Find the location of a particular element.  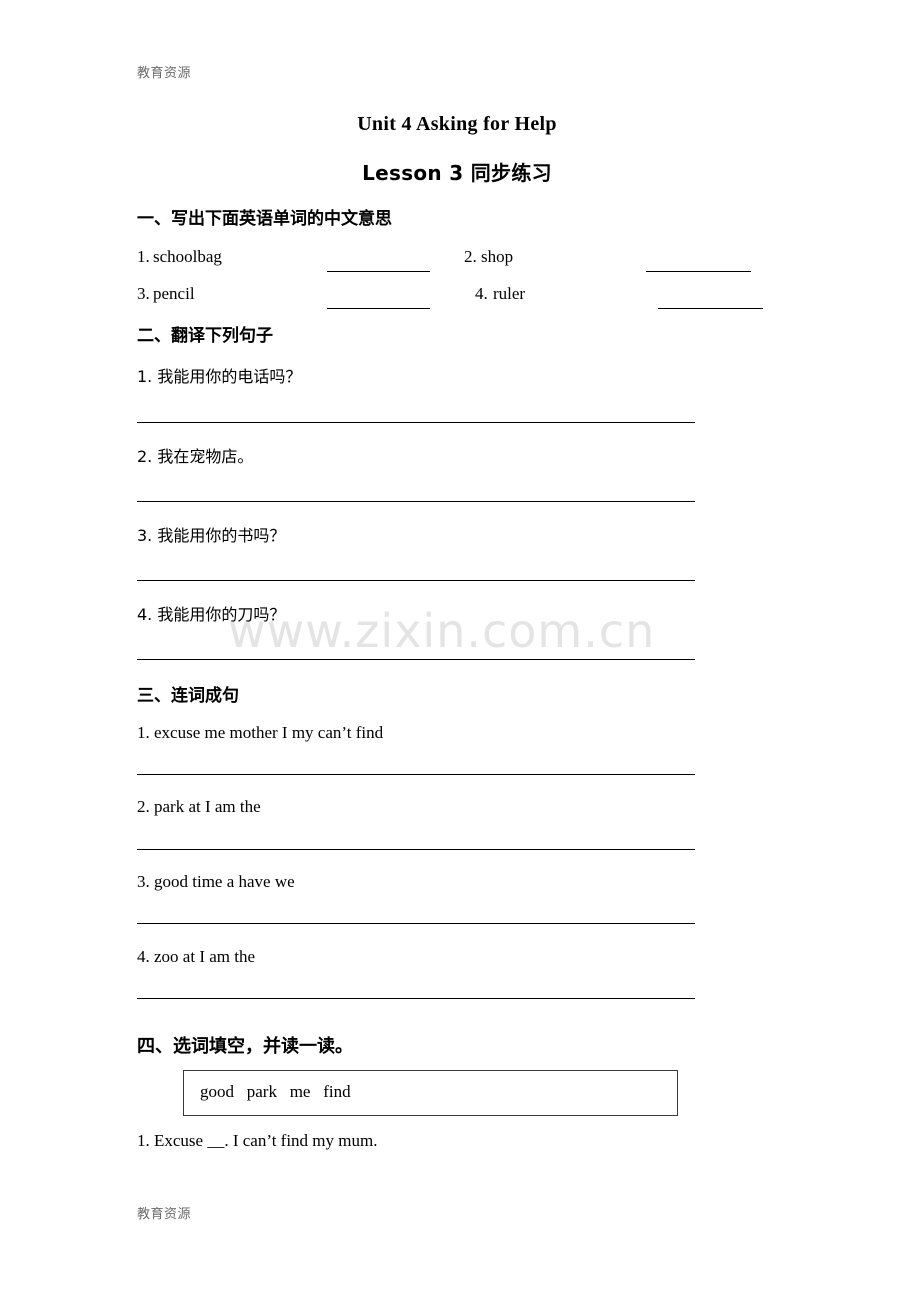

section-4-heading: 四、选词填空，并读一读。 is located at coordinates (245, 1046).